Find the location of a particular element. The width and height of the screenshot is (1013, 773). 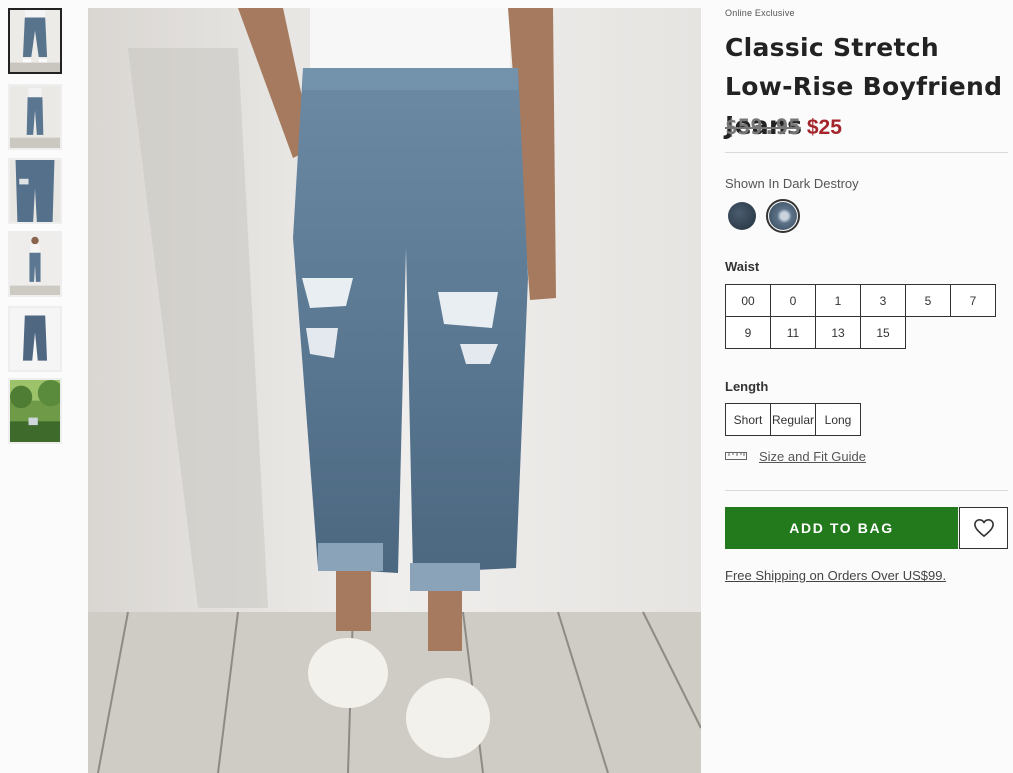

add-to-bag-button: ADD TO BAG is located at coordinates (841, 528).